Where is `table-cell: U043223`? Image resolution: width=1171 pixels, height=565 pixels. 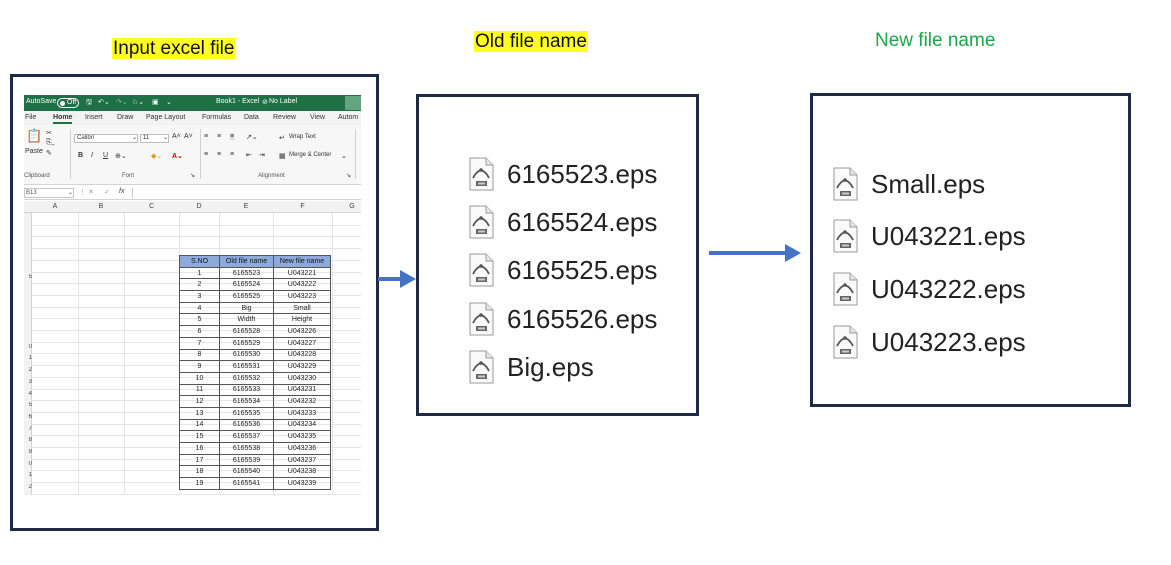 table-cell: U043223 is located at coordinates (302, 296).